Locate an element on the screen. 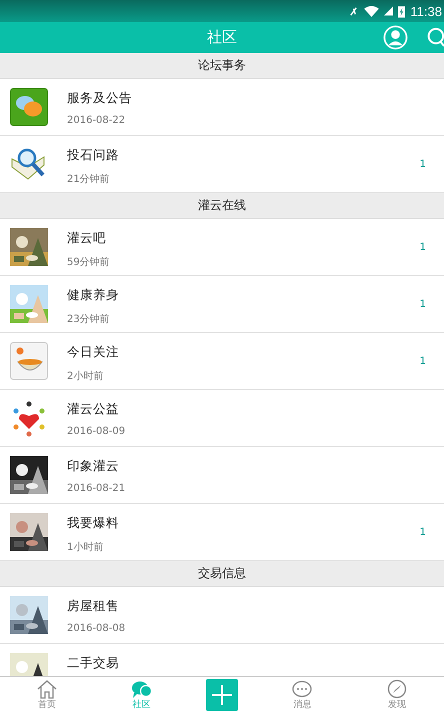 The width and height of the screenshot is (444, 713). nav-tab: 消息 is located at coordinates (302, 693).